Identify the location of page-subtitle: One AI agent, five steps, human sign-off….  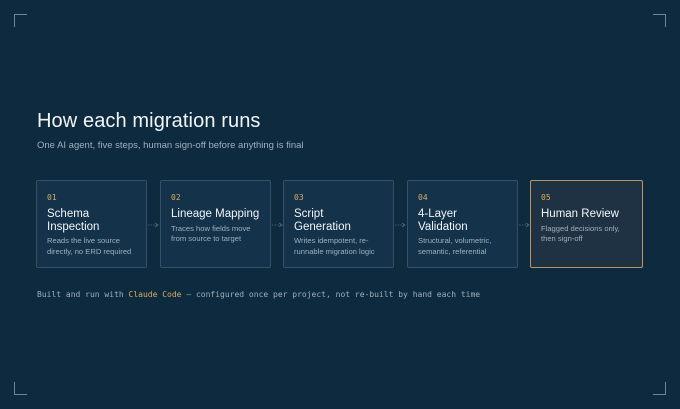
(170, 145).